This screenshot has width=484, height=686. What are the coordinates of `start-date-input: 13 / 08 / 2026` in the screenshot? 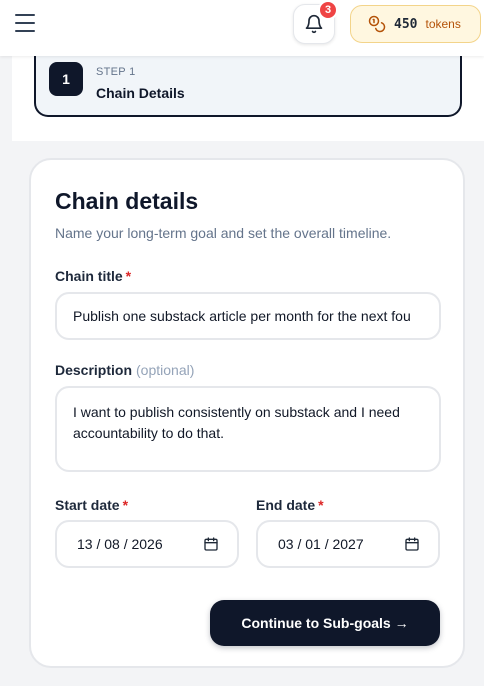 It's located at (147, 544).